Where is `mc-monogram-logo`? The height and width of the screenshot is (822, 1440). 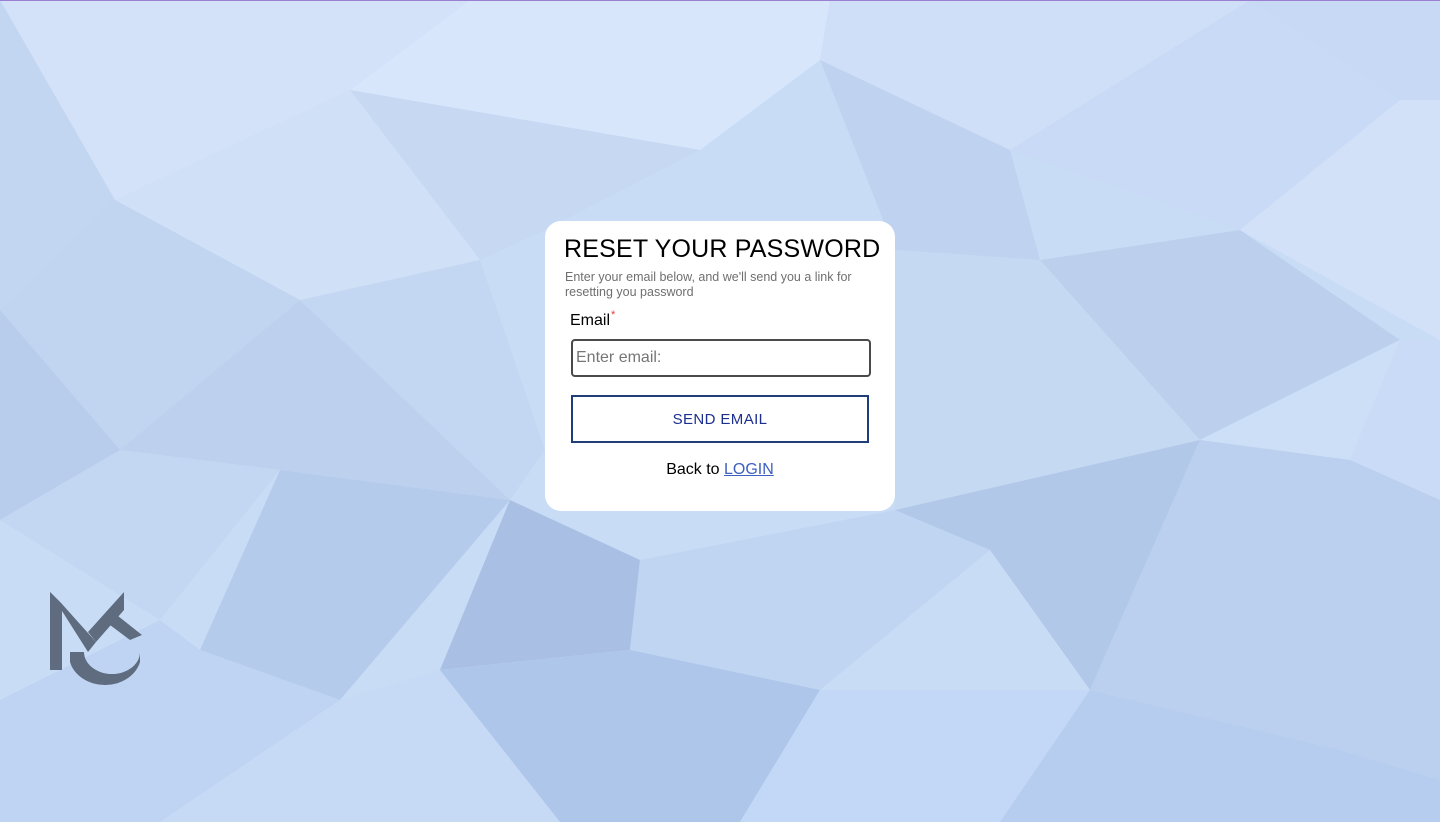 mc-monogram-logo is located at coordinates (96, 638).